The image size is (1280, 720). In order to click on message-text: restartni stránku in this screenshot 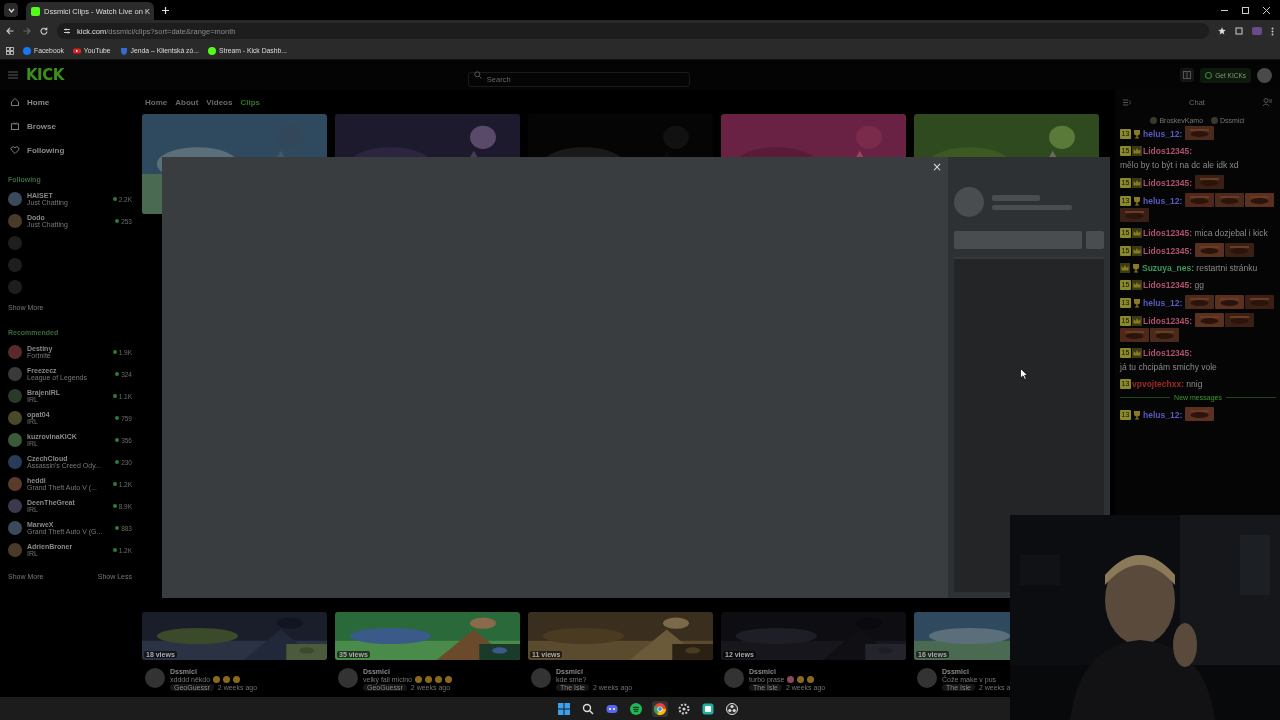, I will do `click(1227, 268)`.